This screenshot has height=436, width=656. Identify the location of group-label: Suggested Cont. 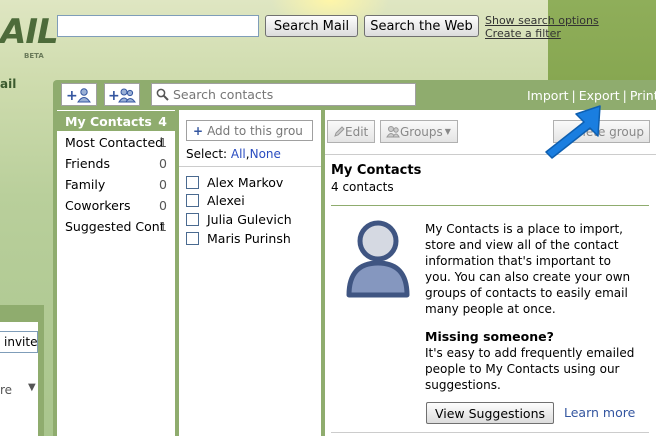
(115, 226).